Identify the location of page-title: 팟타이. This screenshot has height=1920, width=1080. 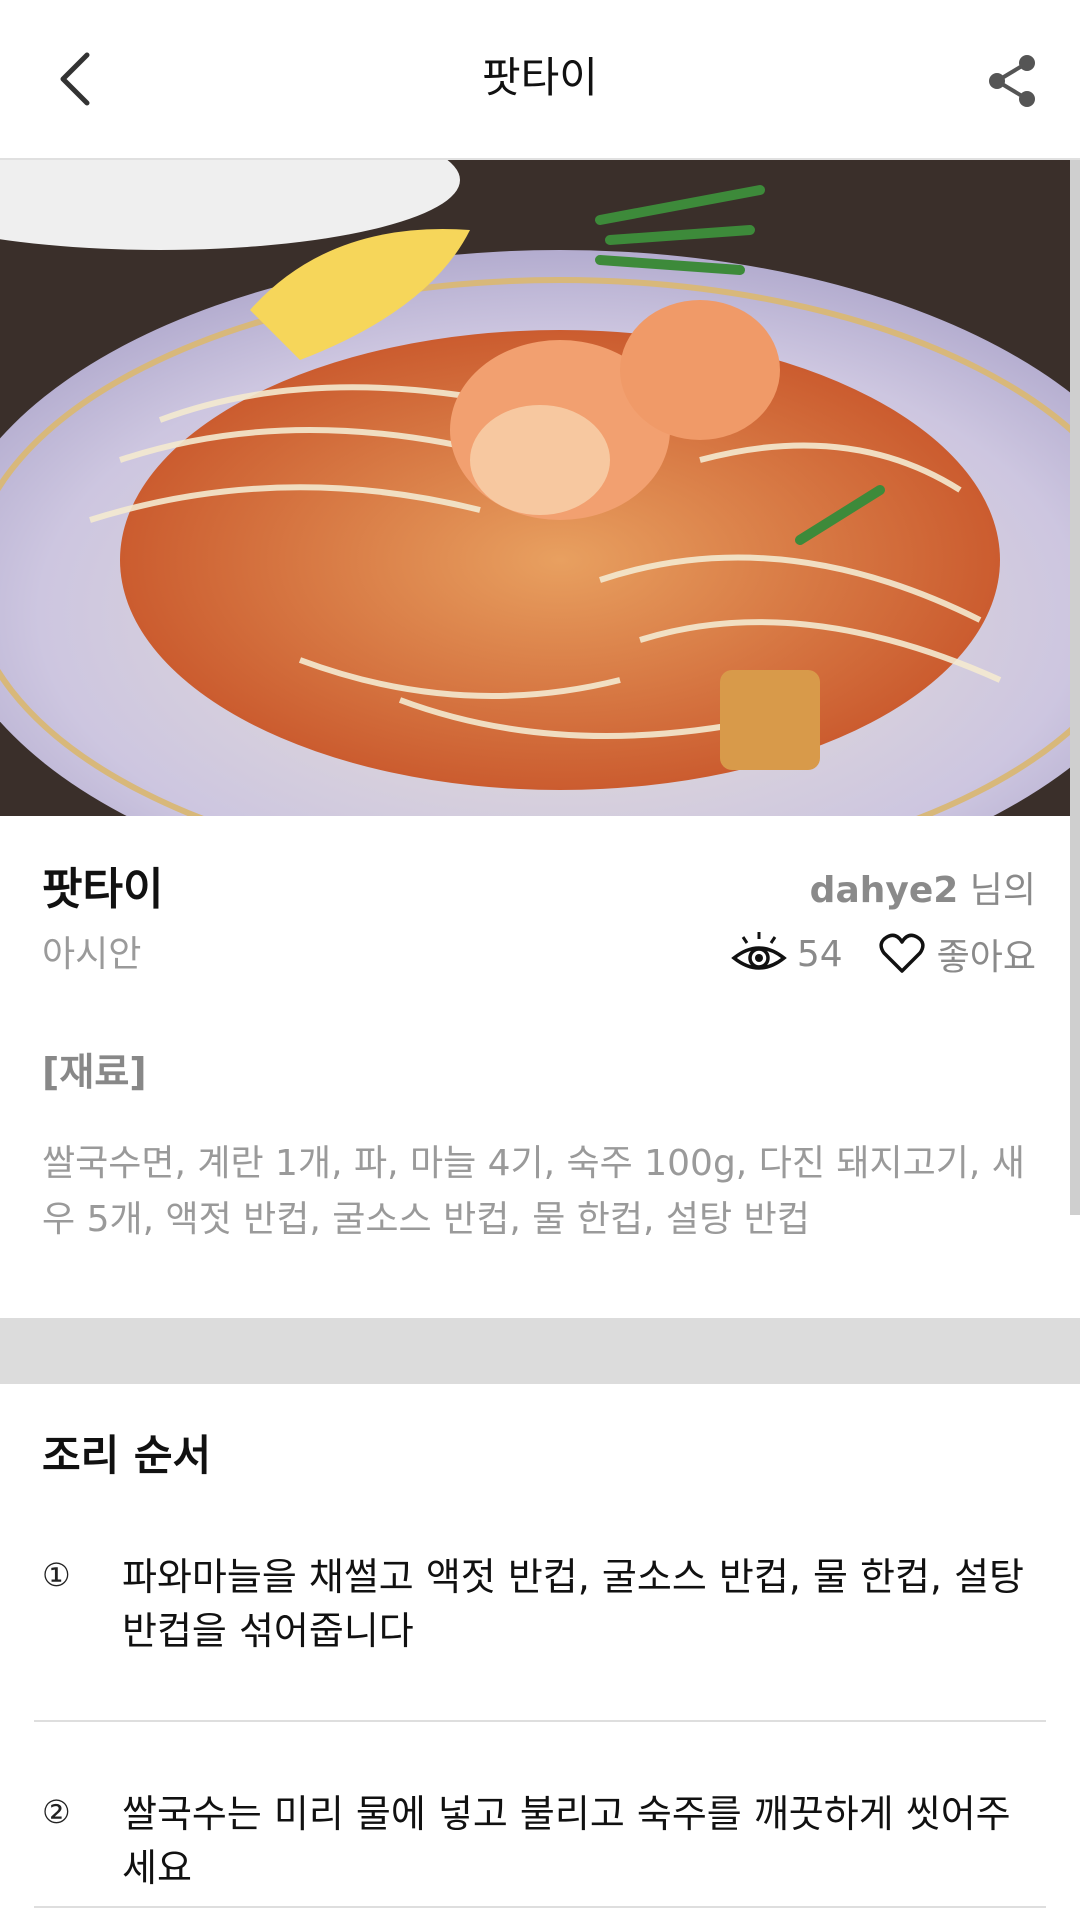
(540, 77).